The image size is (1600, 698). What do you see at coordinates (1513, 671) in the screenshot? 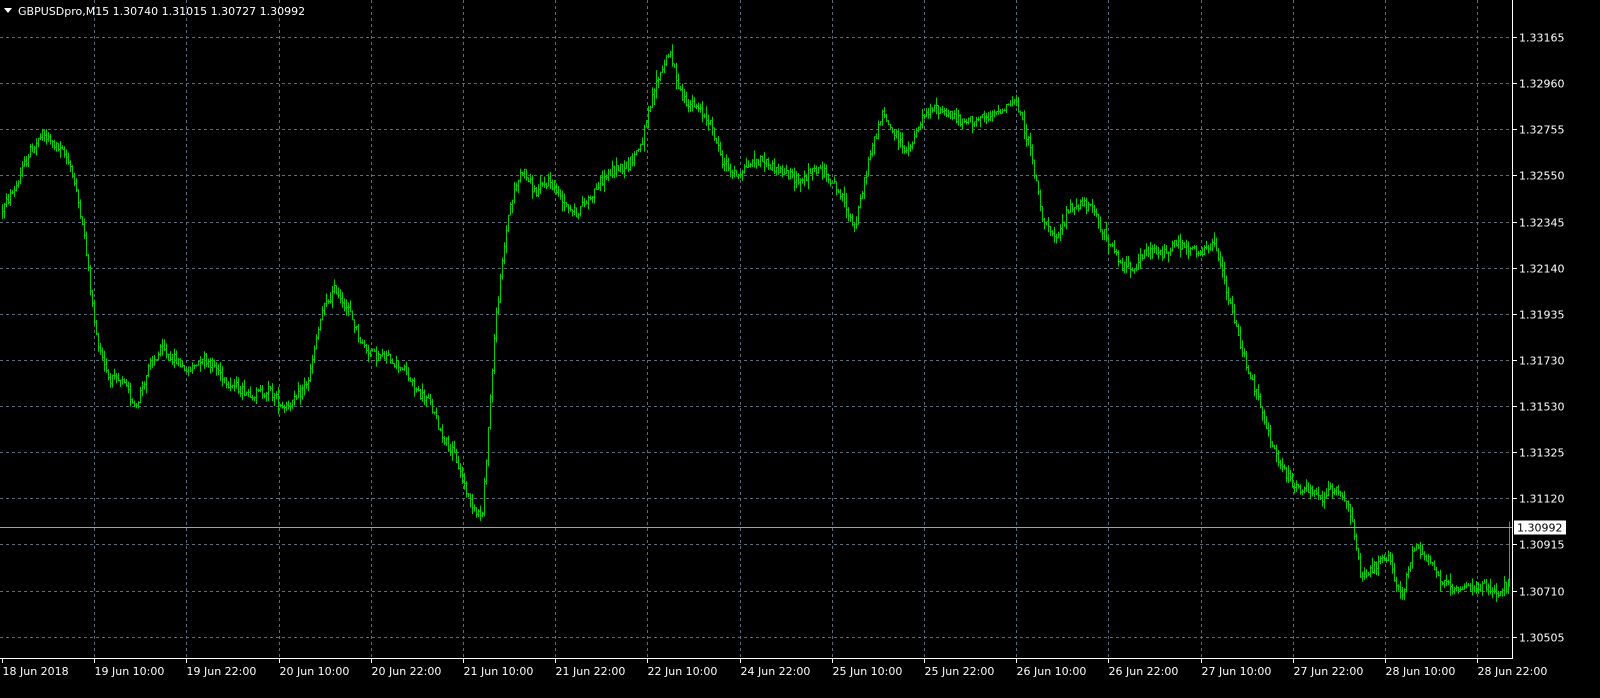
I see `x-tick-label: 28 Jun 22:00` at bounding box center [1513, 671].